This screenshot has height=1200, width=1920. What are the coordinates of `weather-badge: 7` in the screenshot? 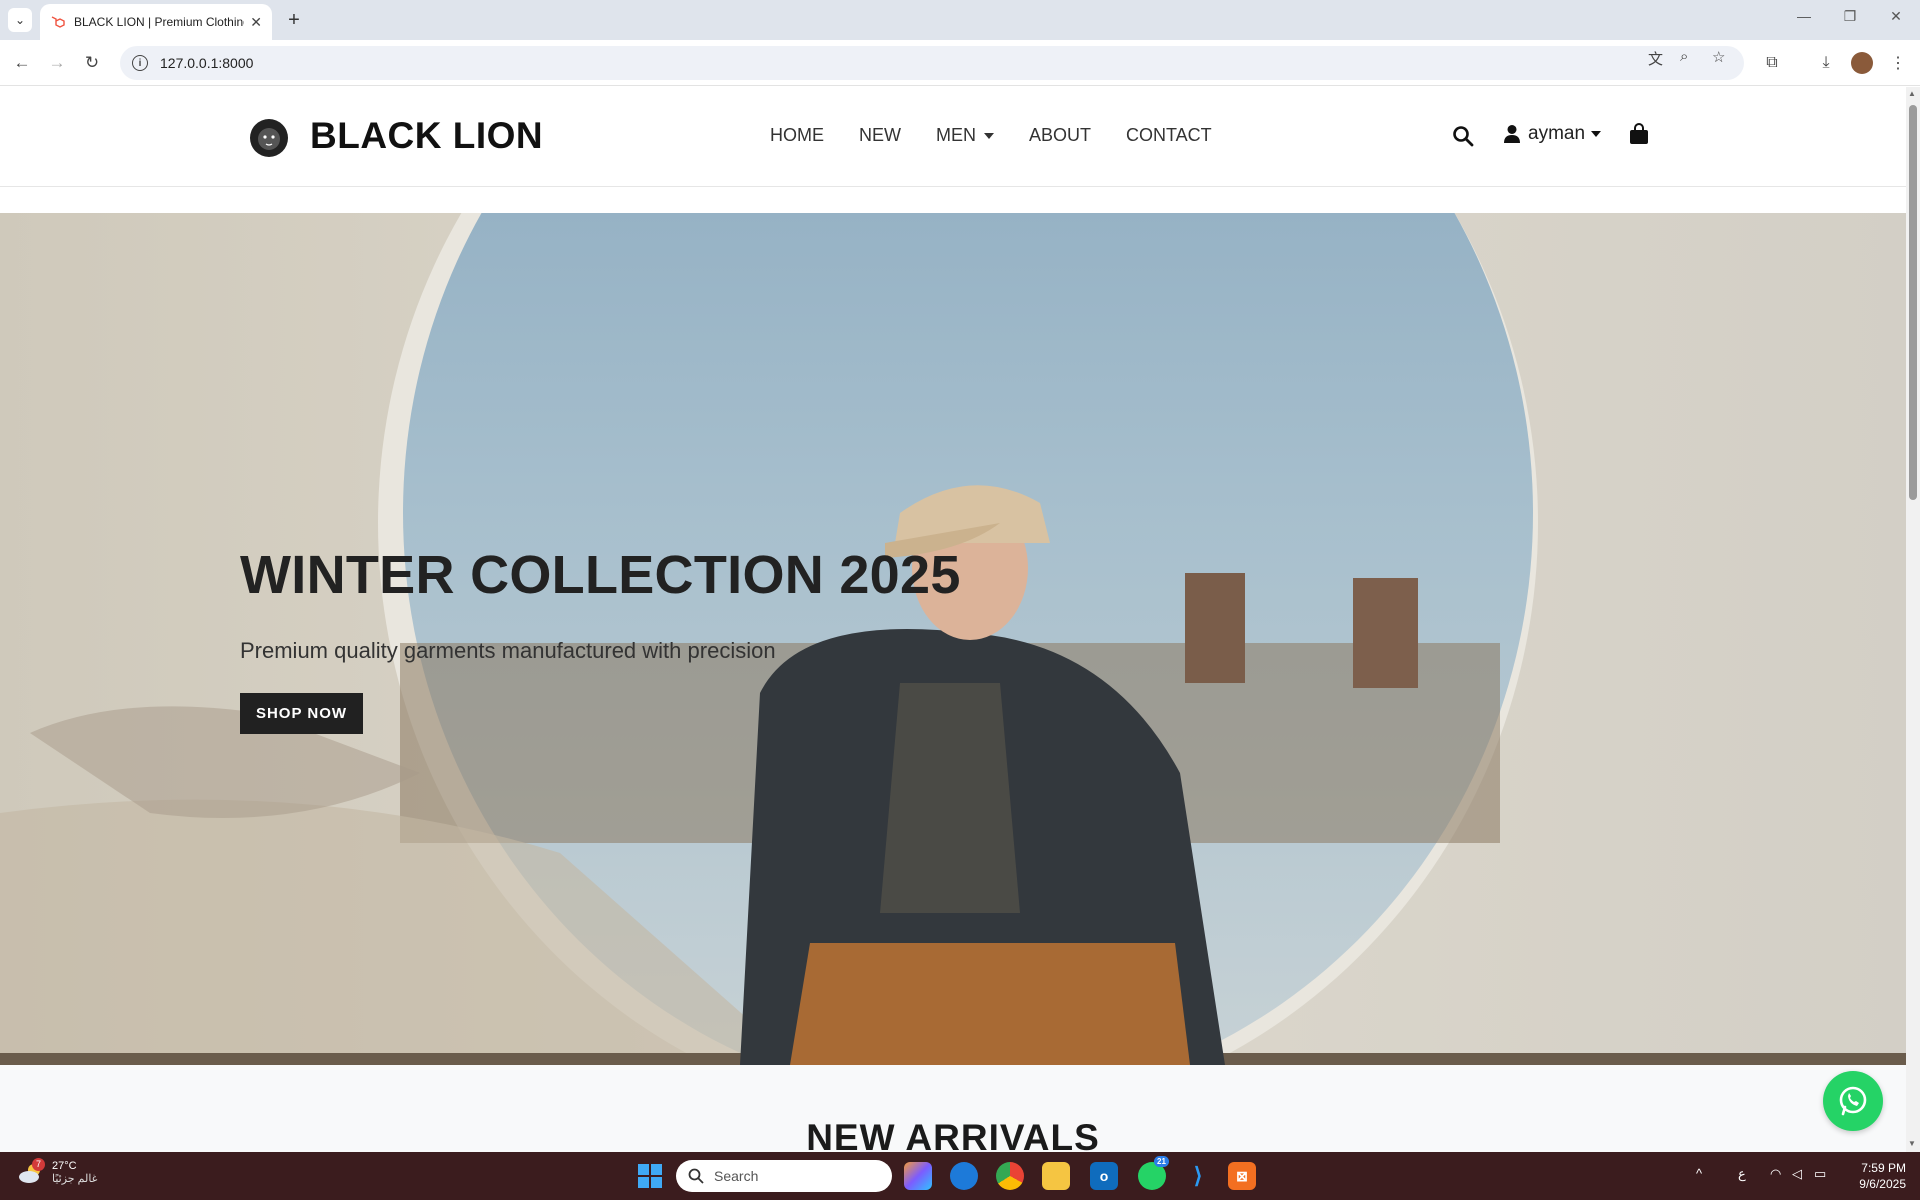 It's located at (38, 1164).